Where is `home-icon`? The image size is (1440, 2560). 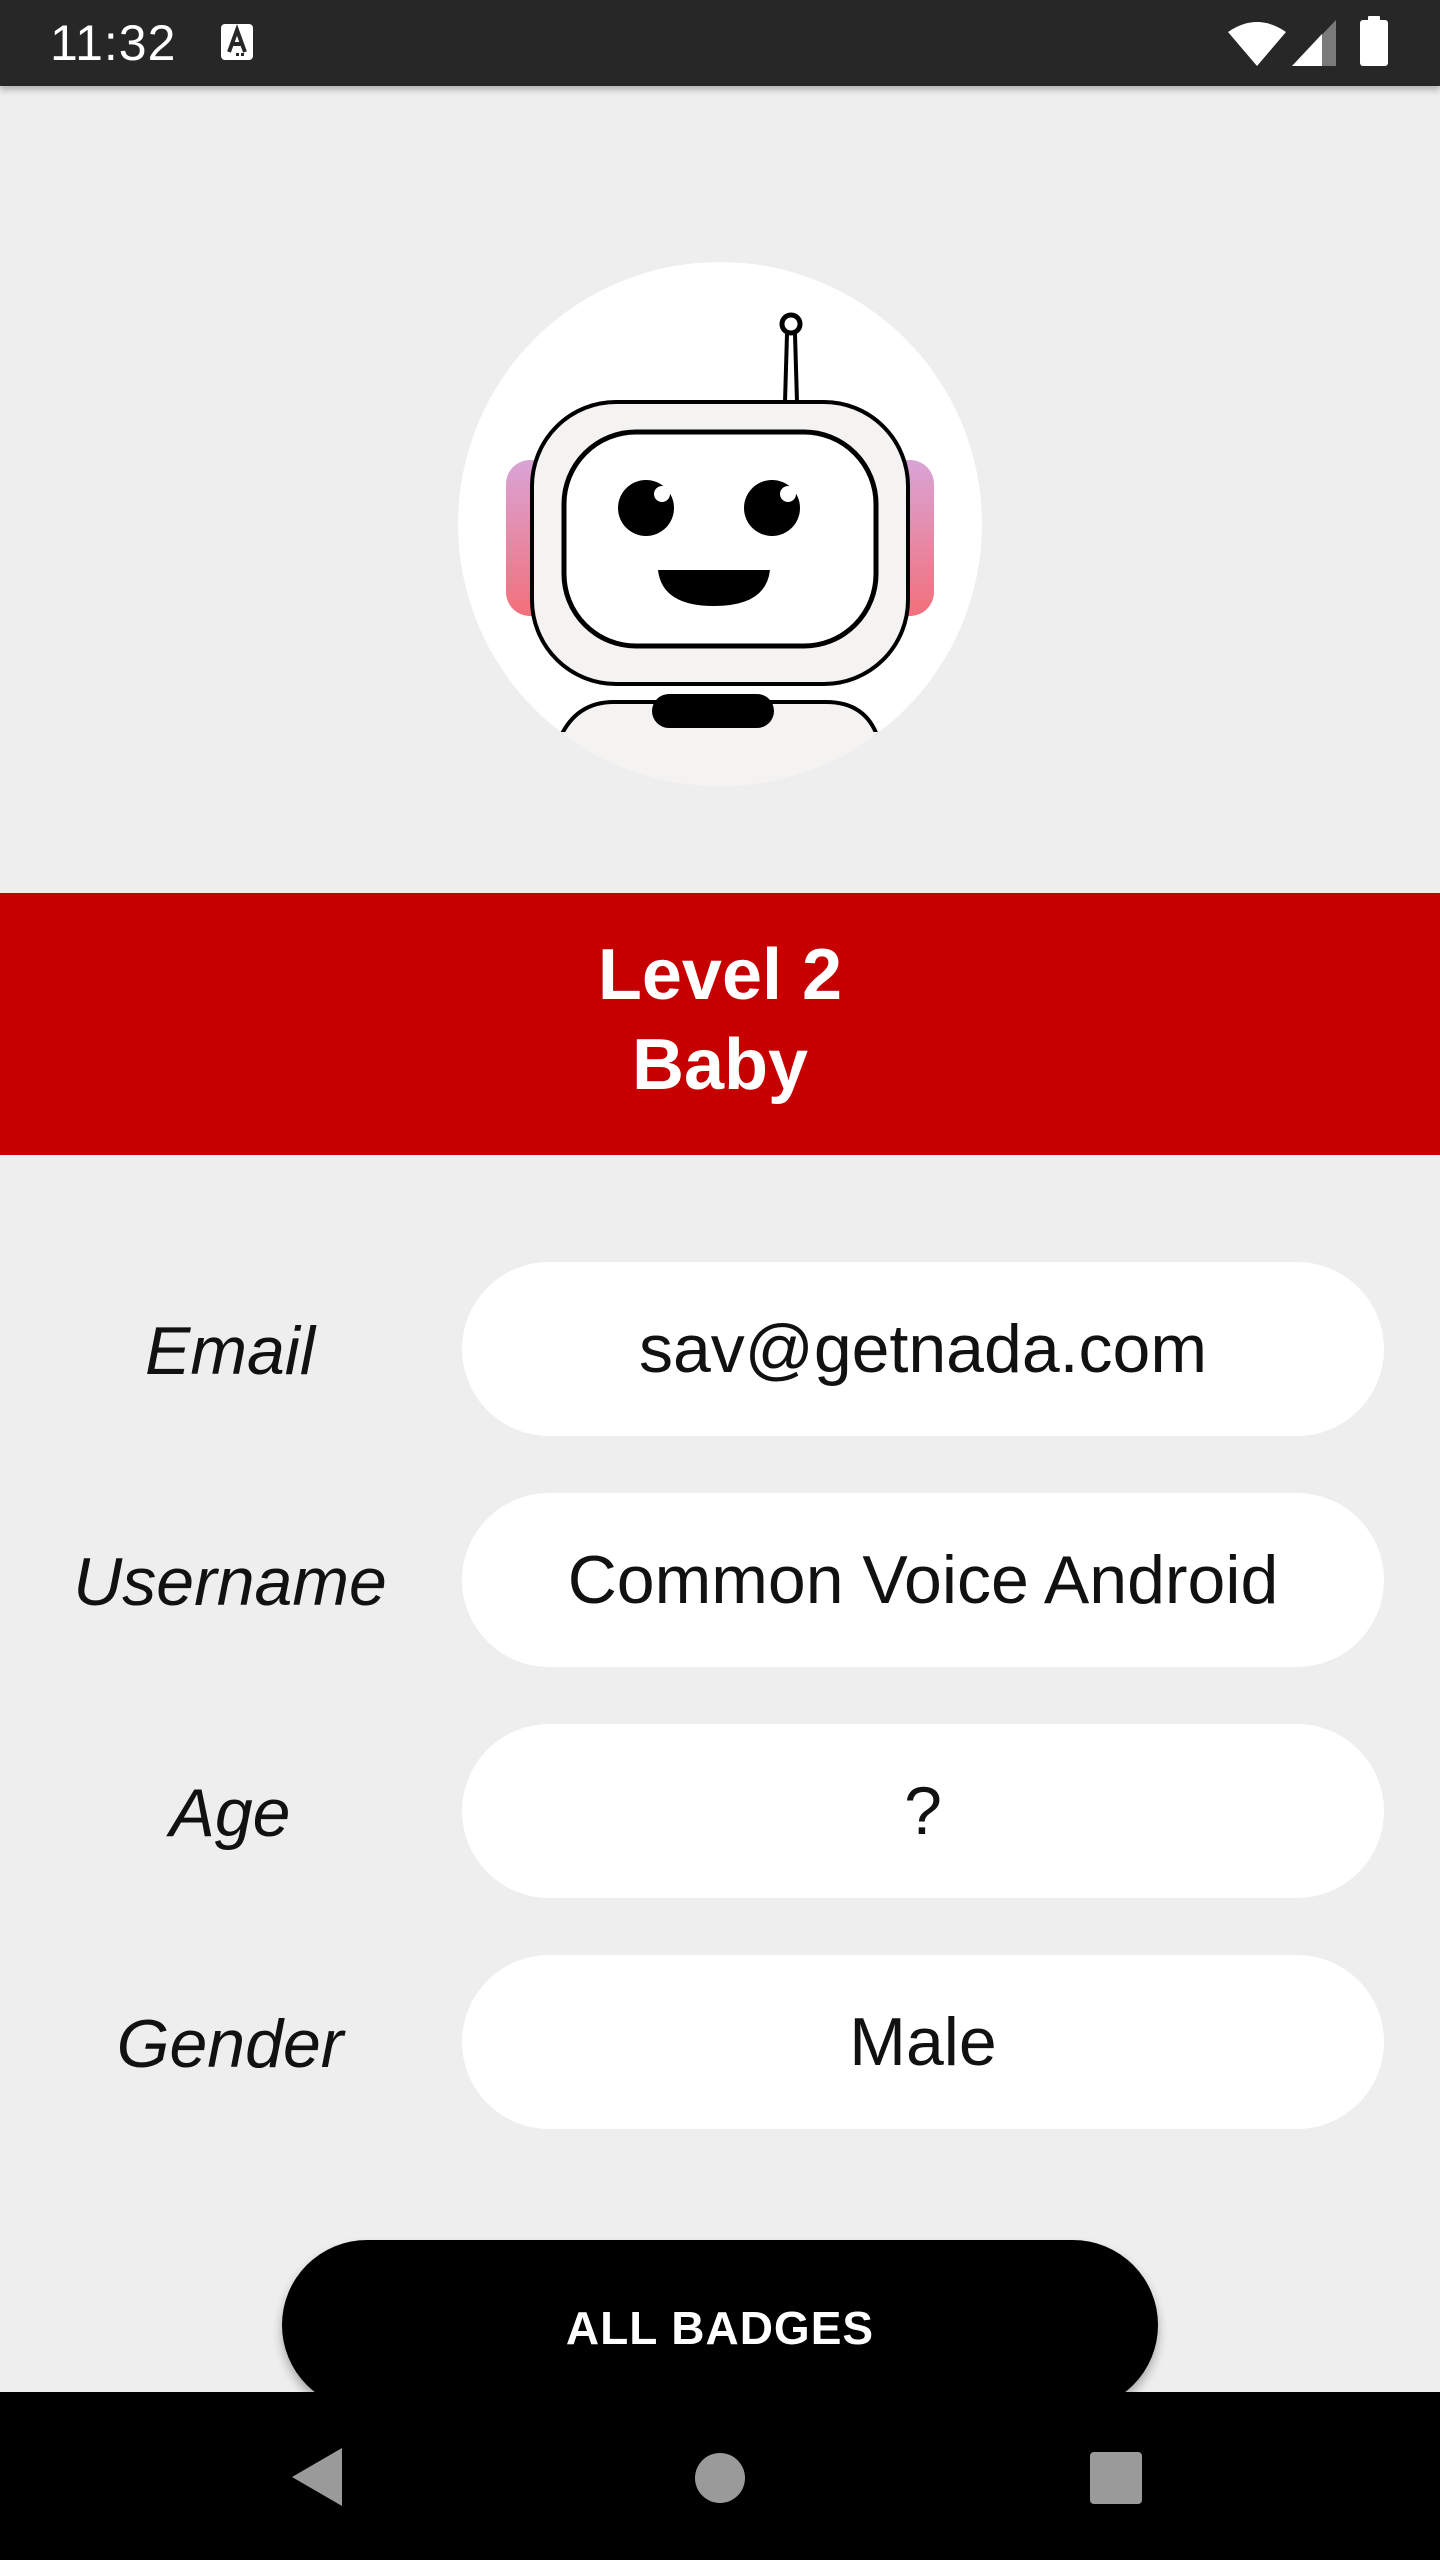
home-icon is located at coordinates (720, 2478).